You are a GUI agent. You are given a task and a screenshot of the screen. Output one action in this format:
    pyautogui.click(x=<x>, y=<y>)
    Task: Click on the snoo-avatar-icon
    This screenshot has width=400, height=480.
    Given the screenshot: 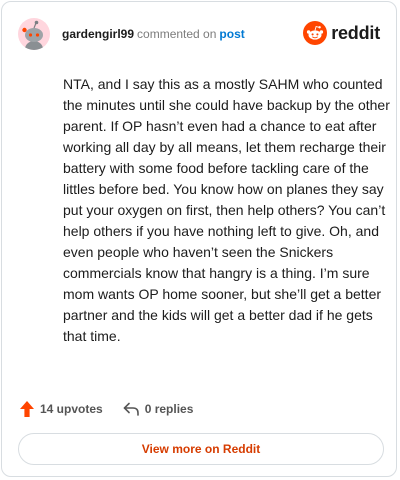 What is the action you would take?
    pyautogui.click(x=32, y=35)
    